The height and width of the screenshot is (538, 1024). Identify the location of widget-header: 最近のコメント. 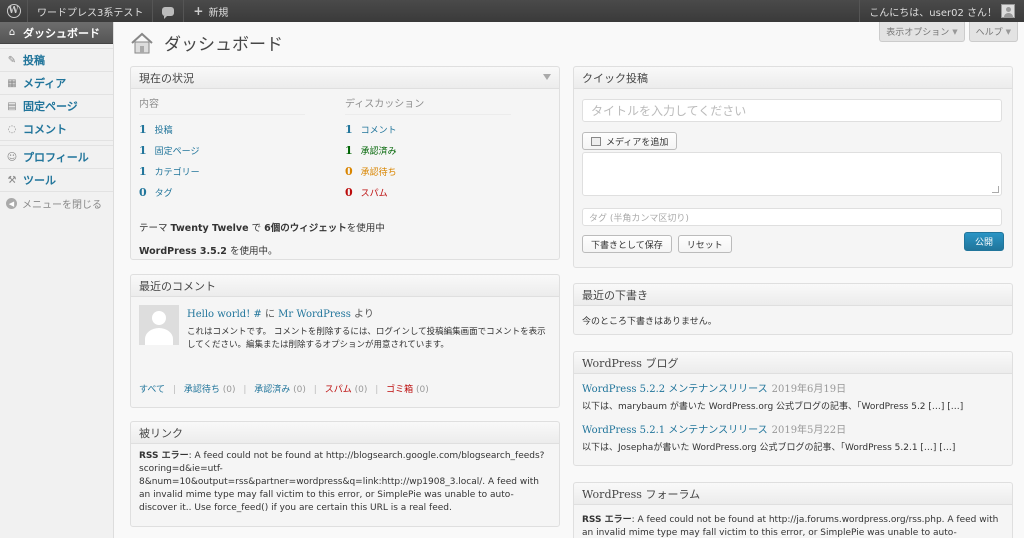
(345, 286).